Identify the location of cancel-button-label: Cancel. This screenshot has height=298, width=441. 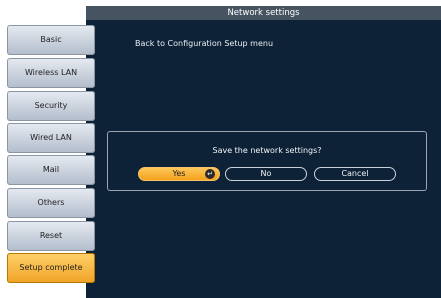
(355, 173).